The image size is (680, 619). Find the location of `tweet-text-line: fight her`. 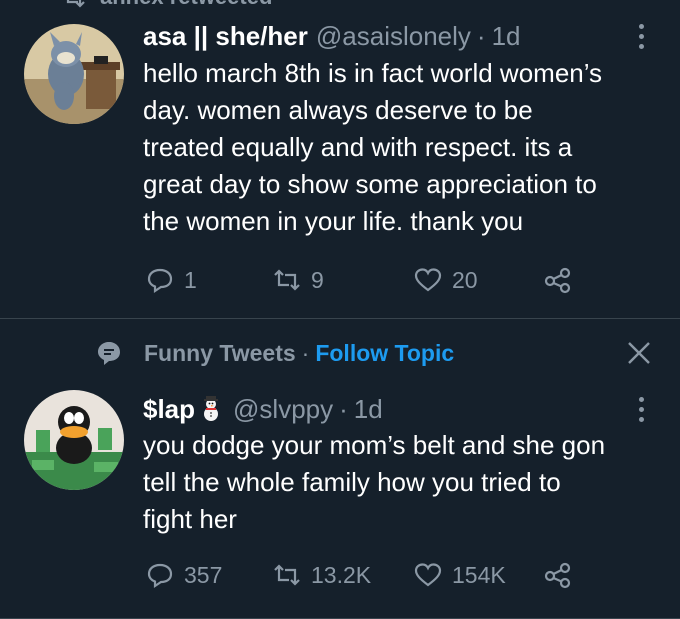

tweet-text-line: fight her is located at coordinates (190, 519).